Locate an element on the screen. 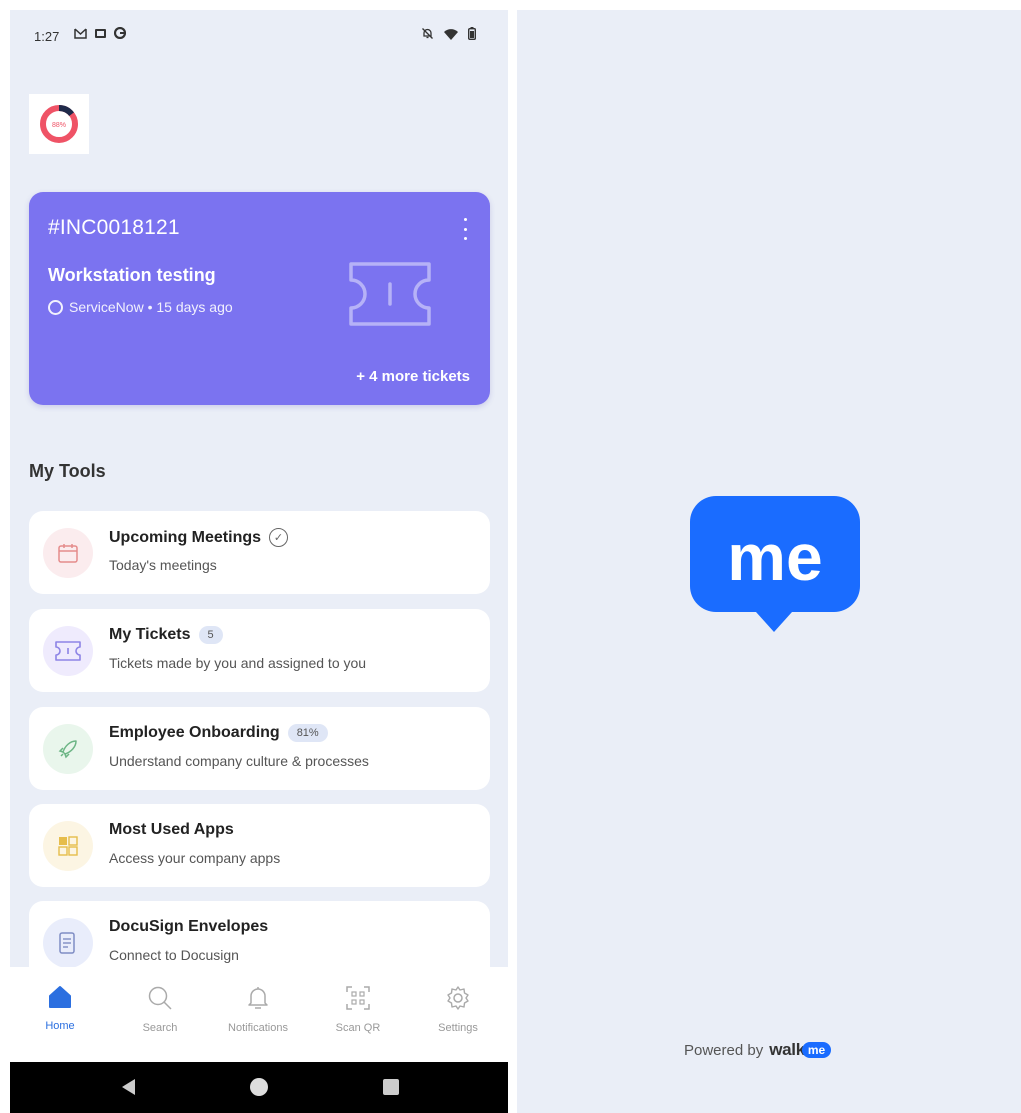 Image resolution: width=1021 pixels, height=1113 pixels. status-bar: 1:27 is located at coordinates (259, 37).